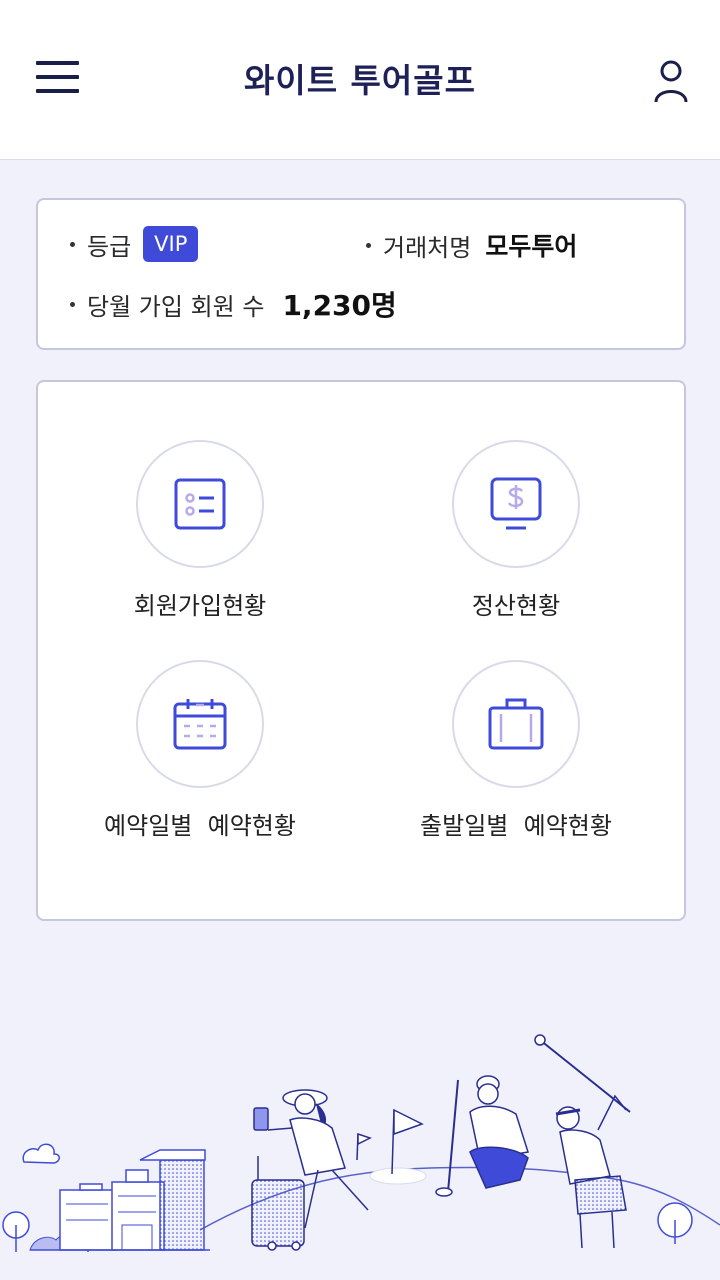 The height and width of the screenshot is (1280, 720). I want to click on settlement-dollar-icon, so click(516, 503).